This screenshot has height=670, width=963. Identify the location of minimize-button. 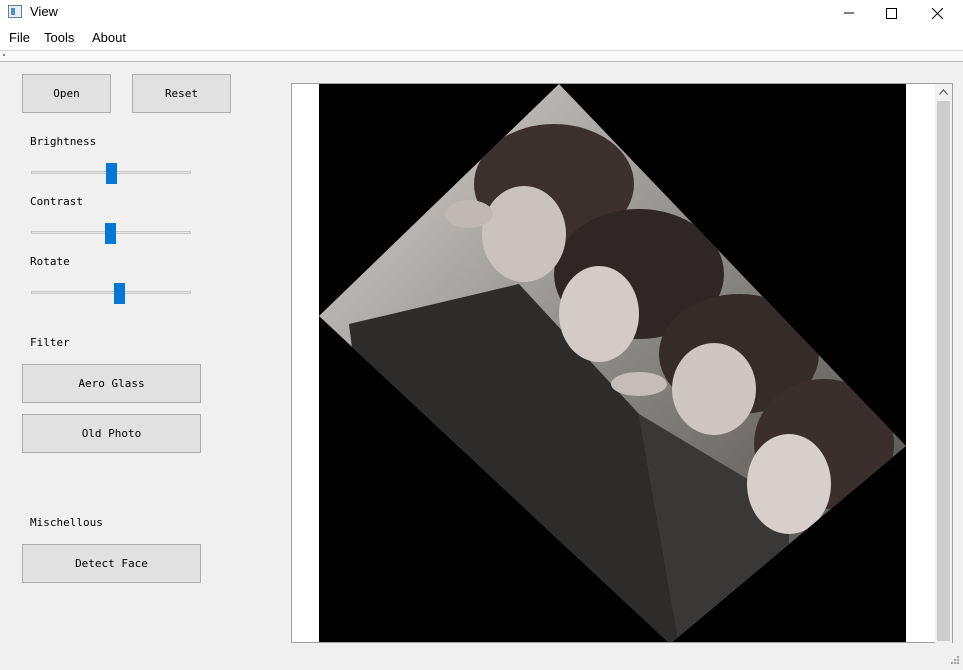
(849, 13).